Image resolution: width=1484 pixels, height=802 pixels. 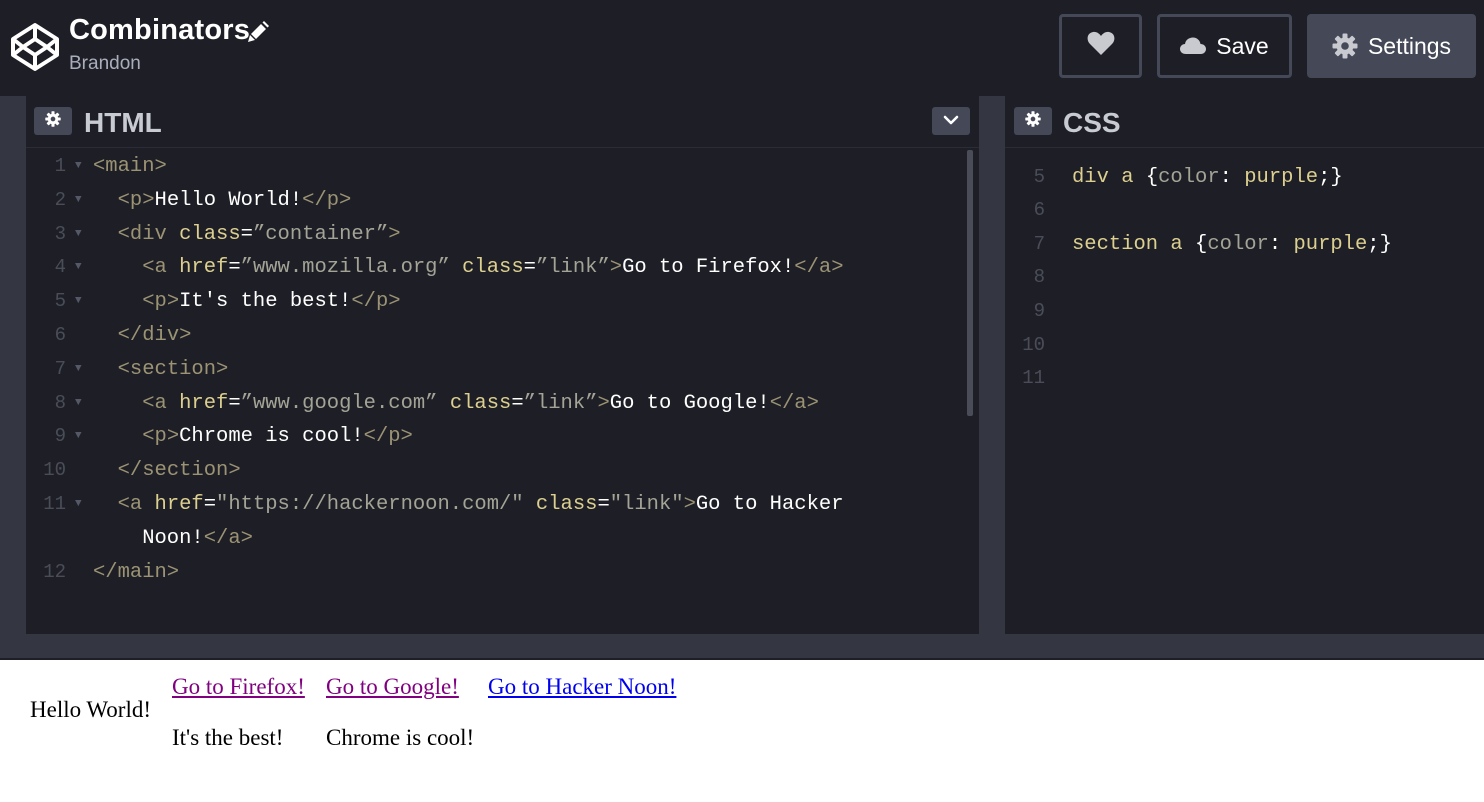 What do you see at coordinates (13, 365) in the screenshot?
I see `resize-gutter-left` at bounding box center [13, 365].